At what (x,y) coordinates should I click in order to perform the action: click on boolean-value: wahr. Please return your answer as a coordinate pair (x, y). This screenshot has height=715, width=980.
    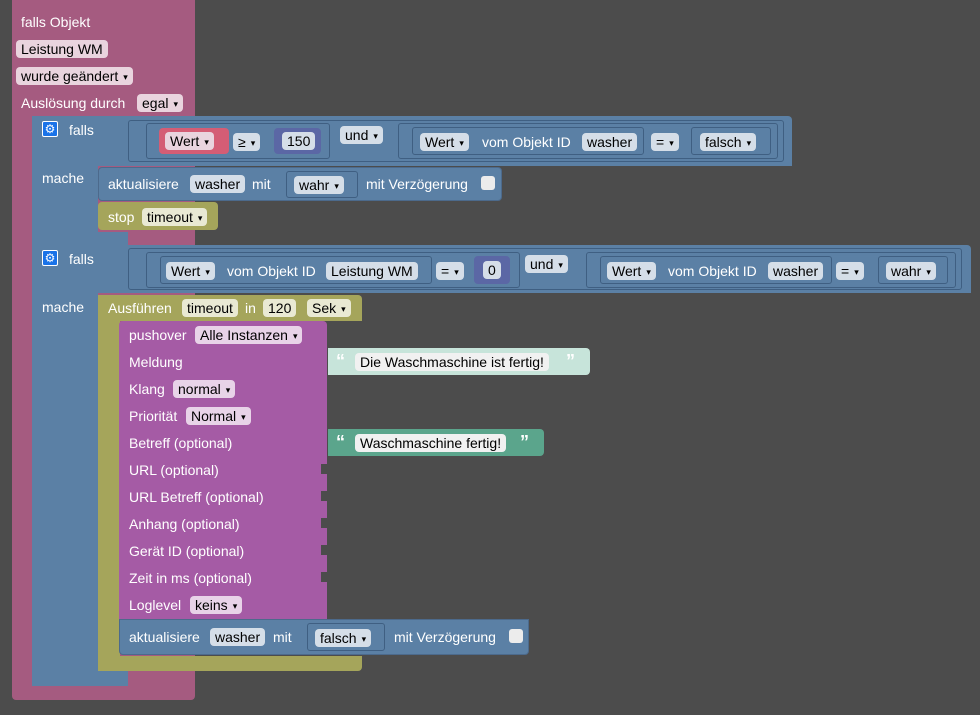
    Looking at the image, I should click on (314, 185).